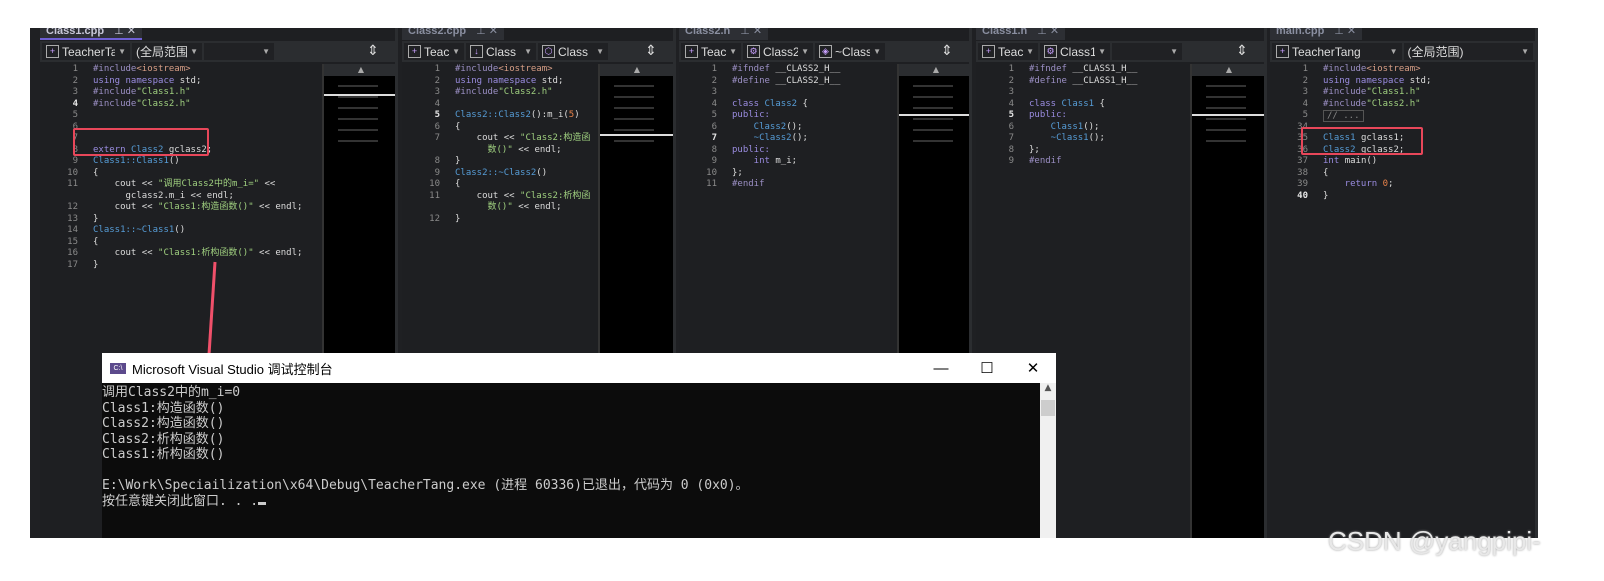 This screenshot has width=1604, height=581. Describe the element at coordinates (118, 368) in the screenshot. I see `console-app-icon: C:\` at that location.